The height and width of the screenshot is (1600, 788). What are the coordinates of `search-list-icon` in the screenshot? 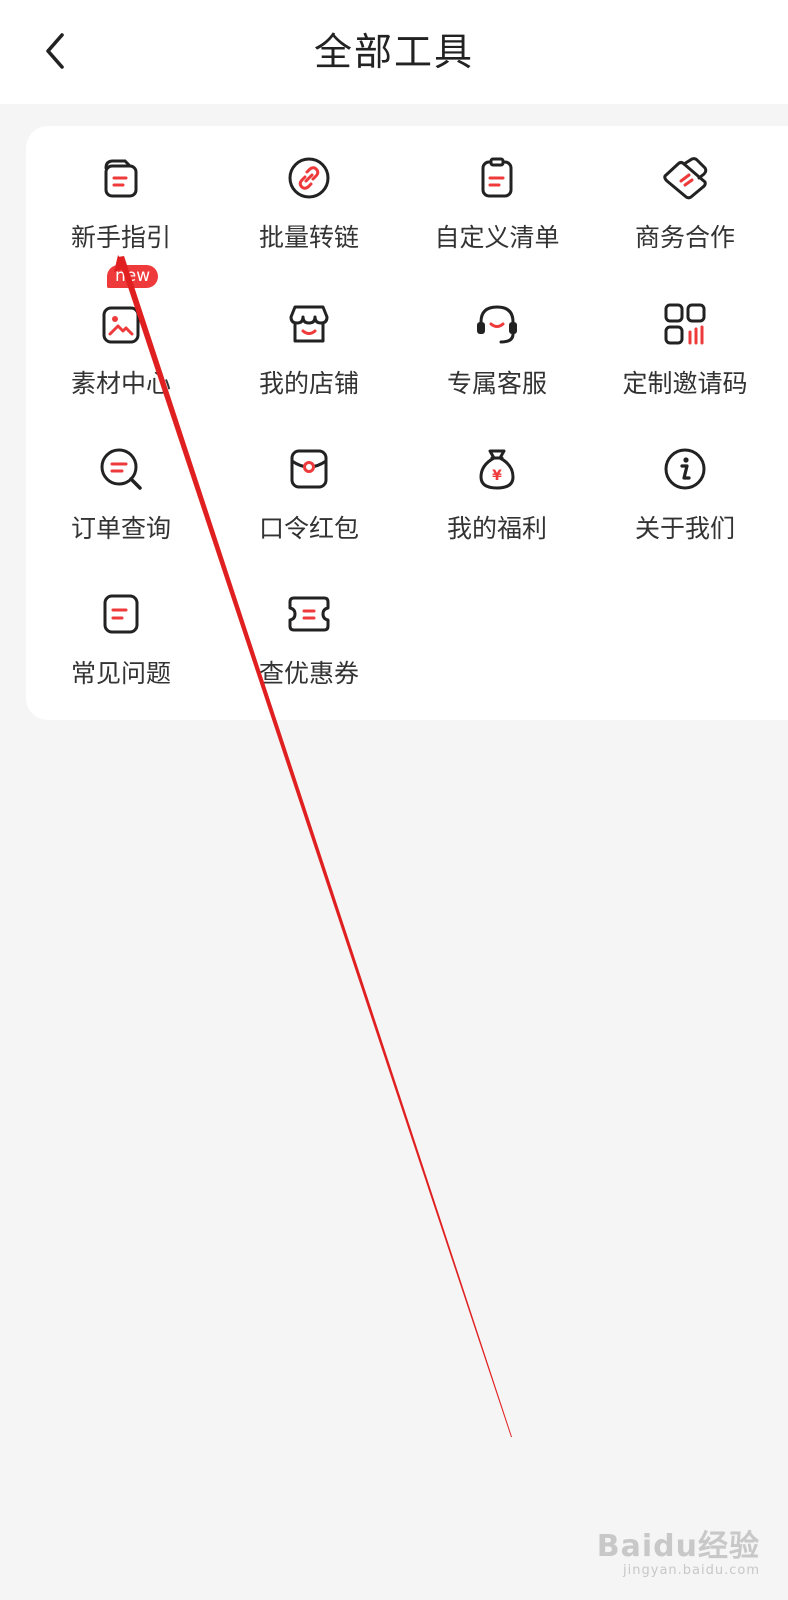 It's located at (121, 469).